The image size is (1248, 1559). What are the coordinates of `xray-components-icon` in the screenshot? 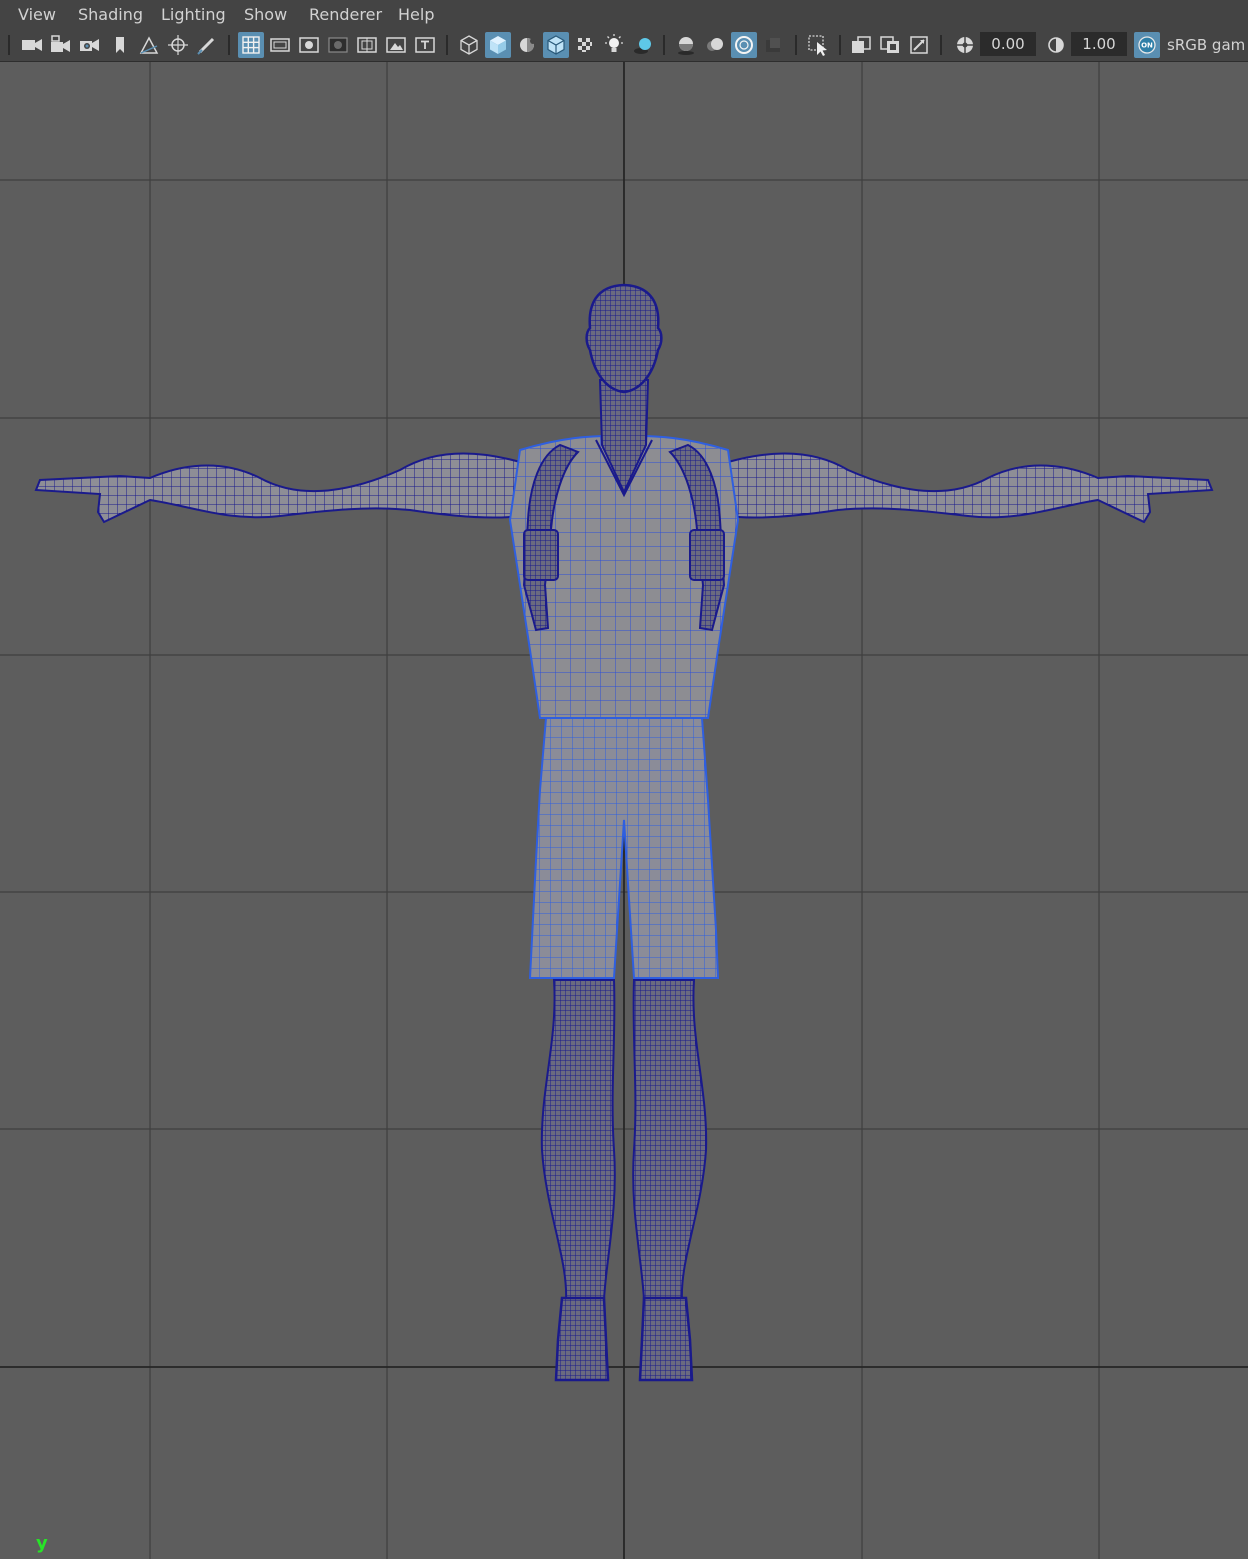 It's located at (919, 45).